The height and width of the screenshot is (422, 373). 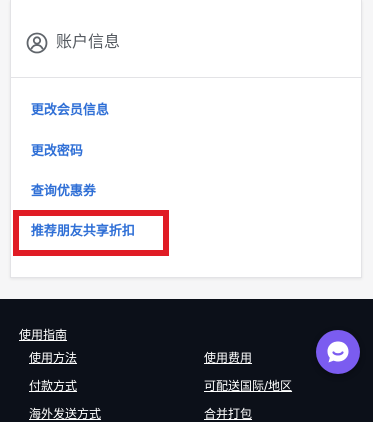 I want to click on refer-friend-discount-link: 推荐朋友共享折扣, so click(x=83, y=232).